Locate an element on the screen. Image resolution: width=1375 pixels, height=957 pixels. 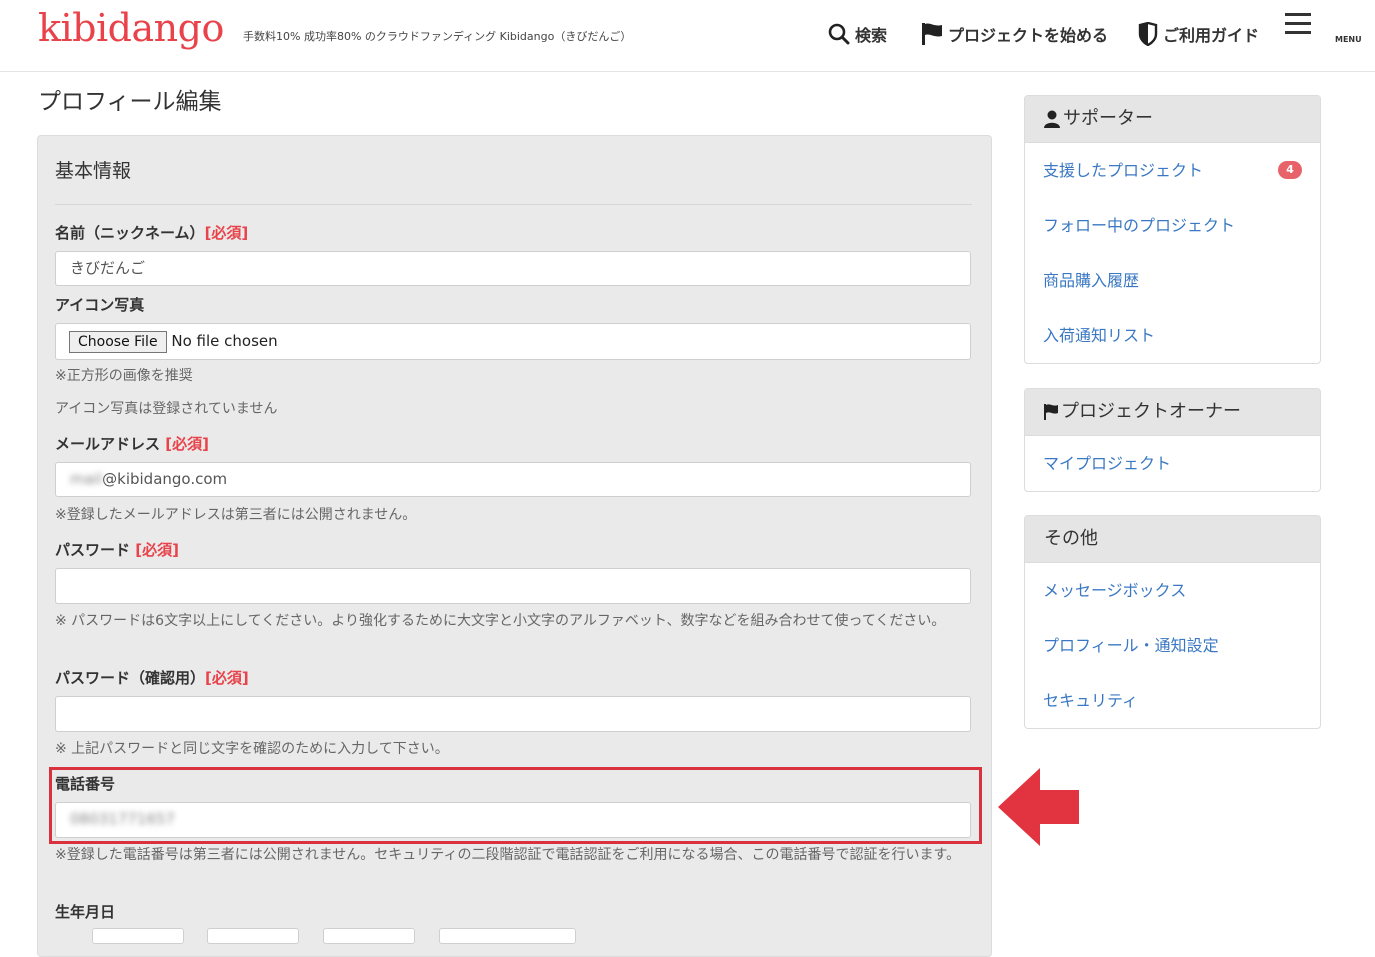
birthday-day-select is located at coordinates (369, 936).